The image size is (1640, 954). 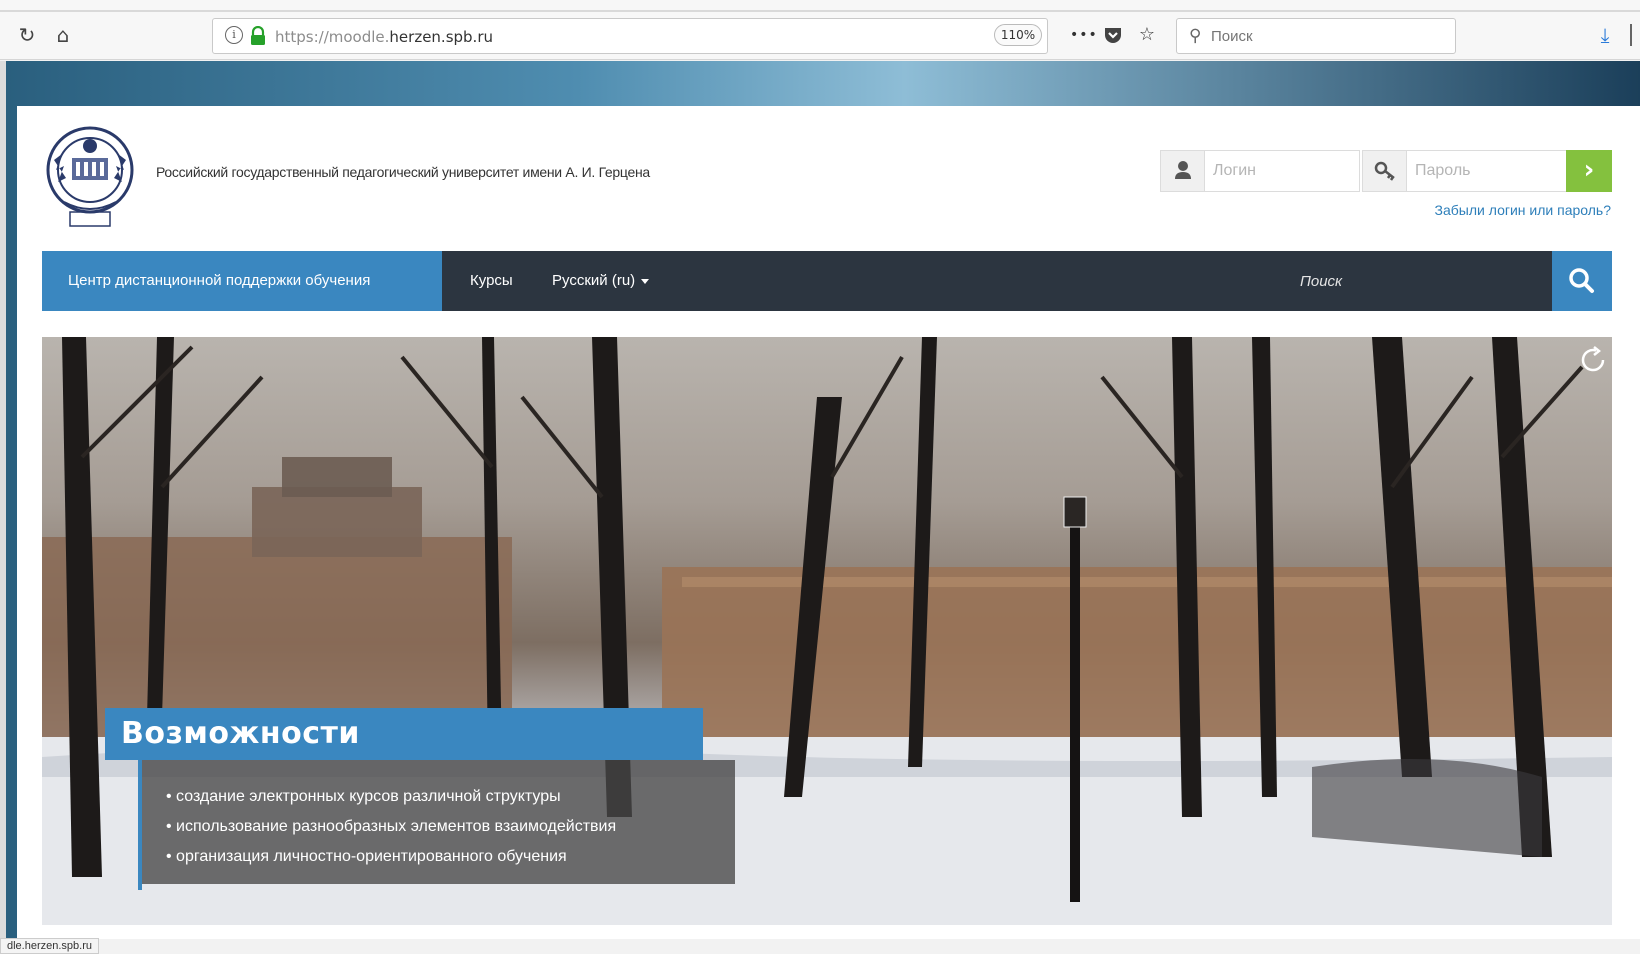 What do you see at coordinates (1326, 36) in the screenshot?
I see `browser-search-input` at bounding box center [1326, 36].